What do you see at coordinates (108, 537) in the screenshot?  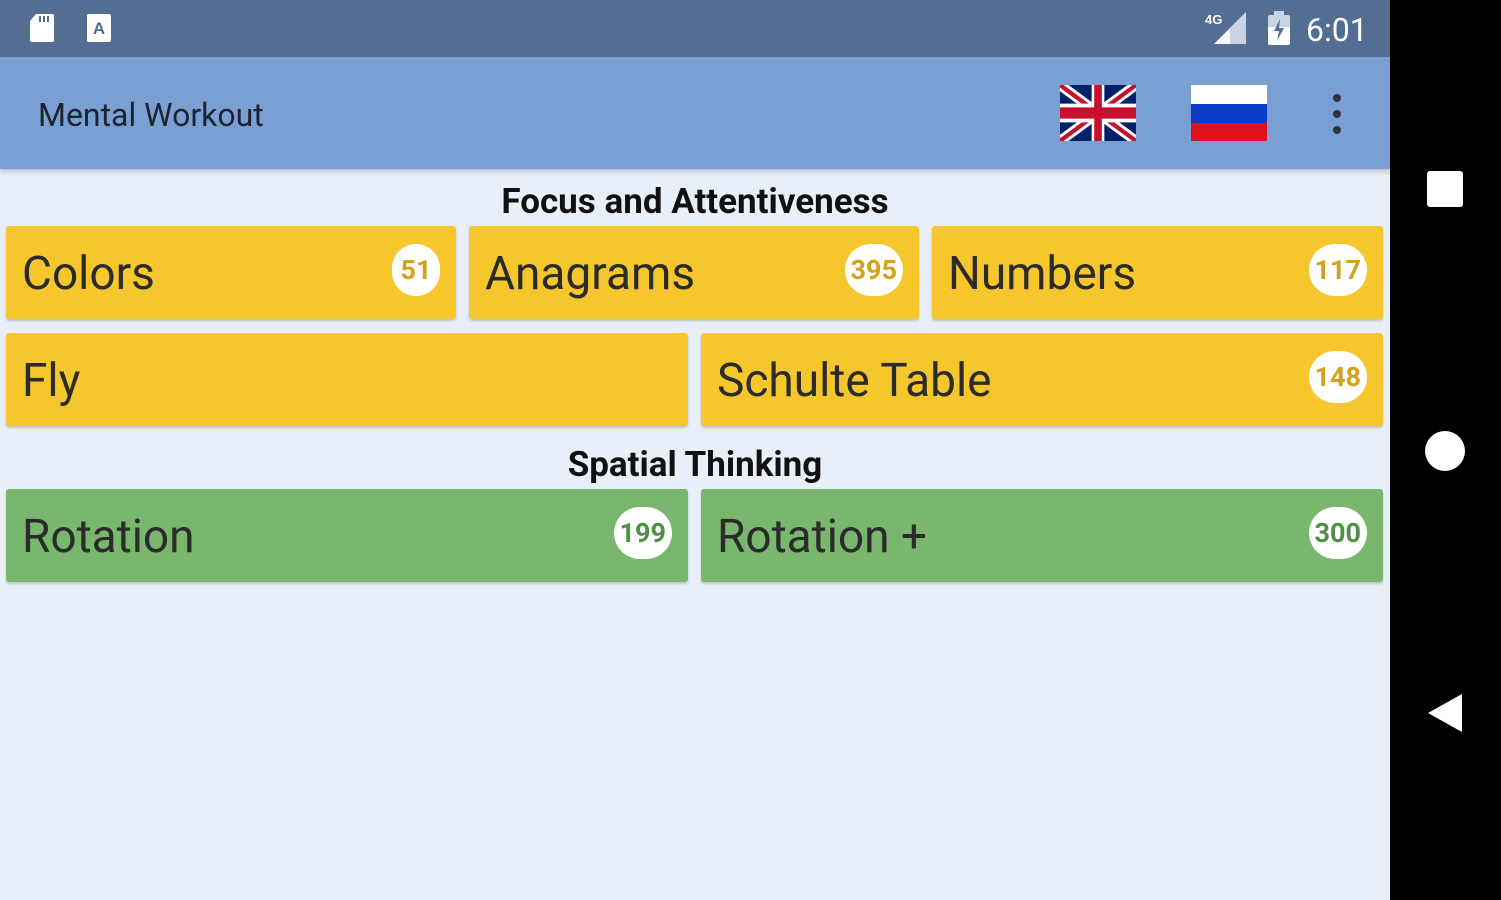 I see `tile-label: Rotation` at bounding box center [108, 537].